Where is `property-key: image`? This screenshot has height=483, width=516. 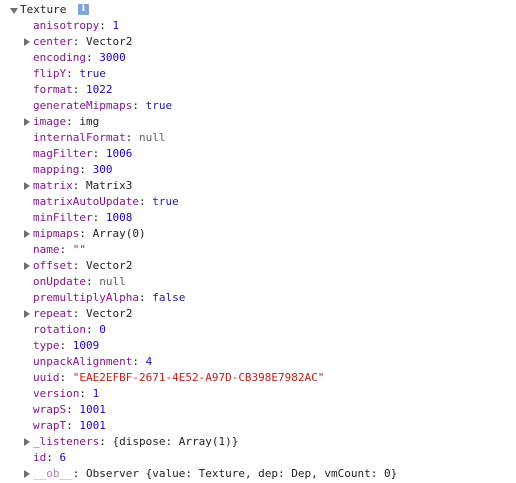 property-key: image is located at coordinates (50, 121).